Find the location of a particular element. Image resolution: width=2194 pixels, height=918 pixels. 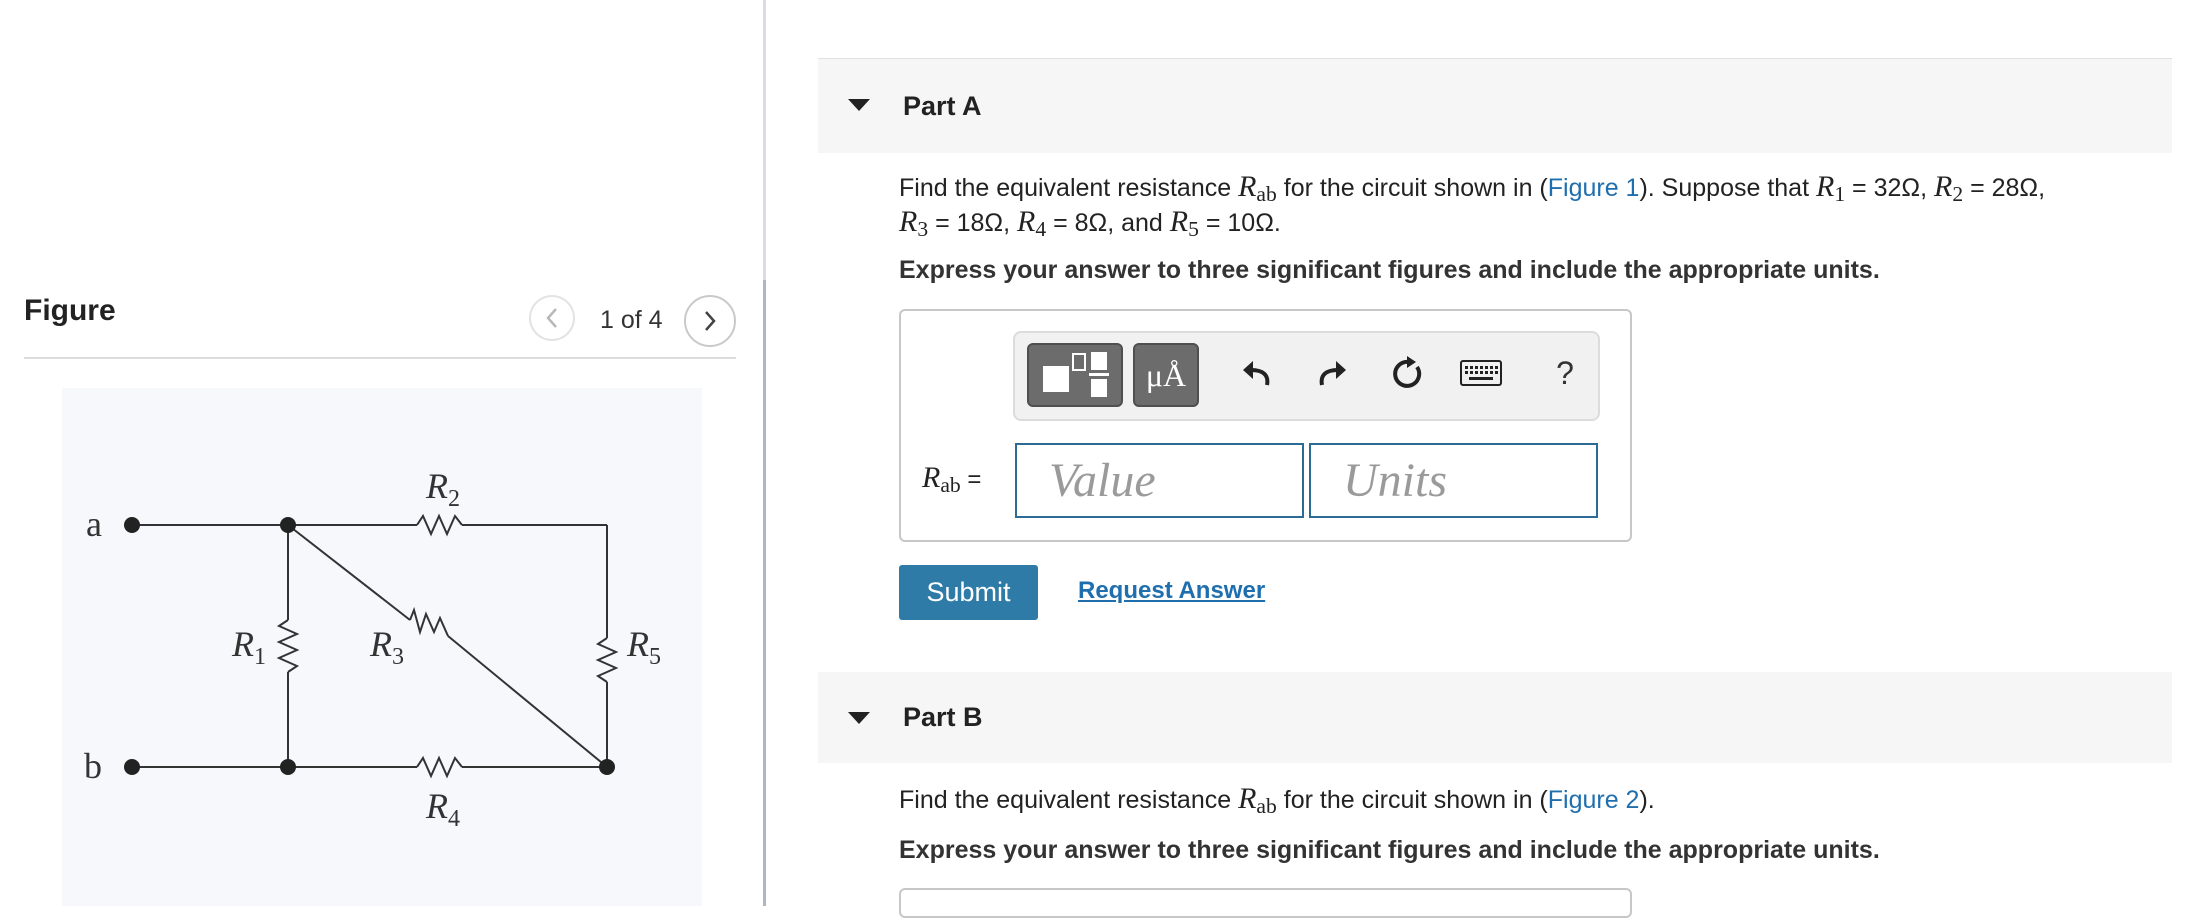

figure-heading: Figure is located at coordinates (70, 310).